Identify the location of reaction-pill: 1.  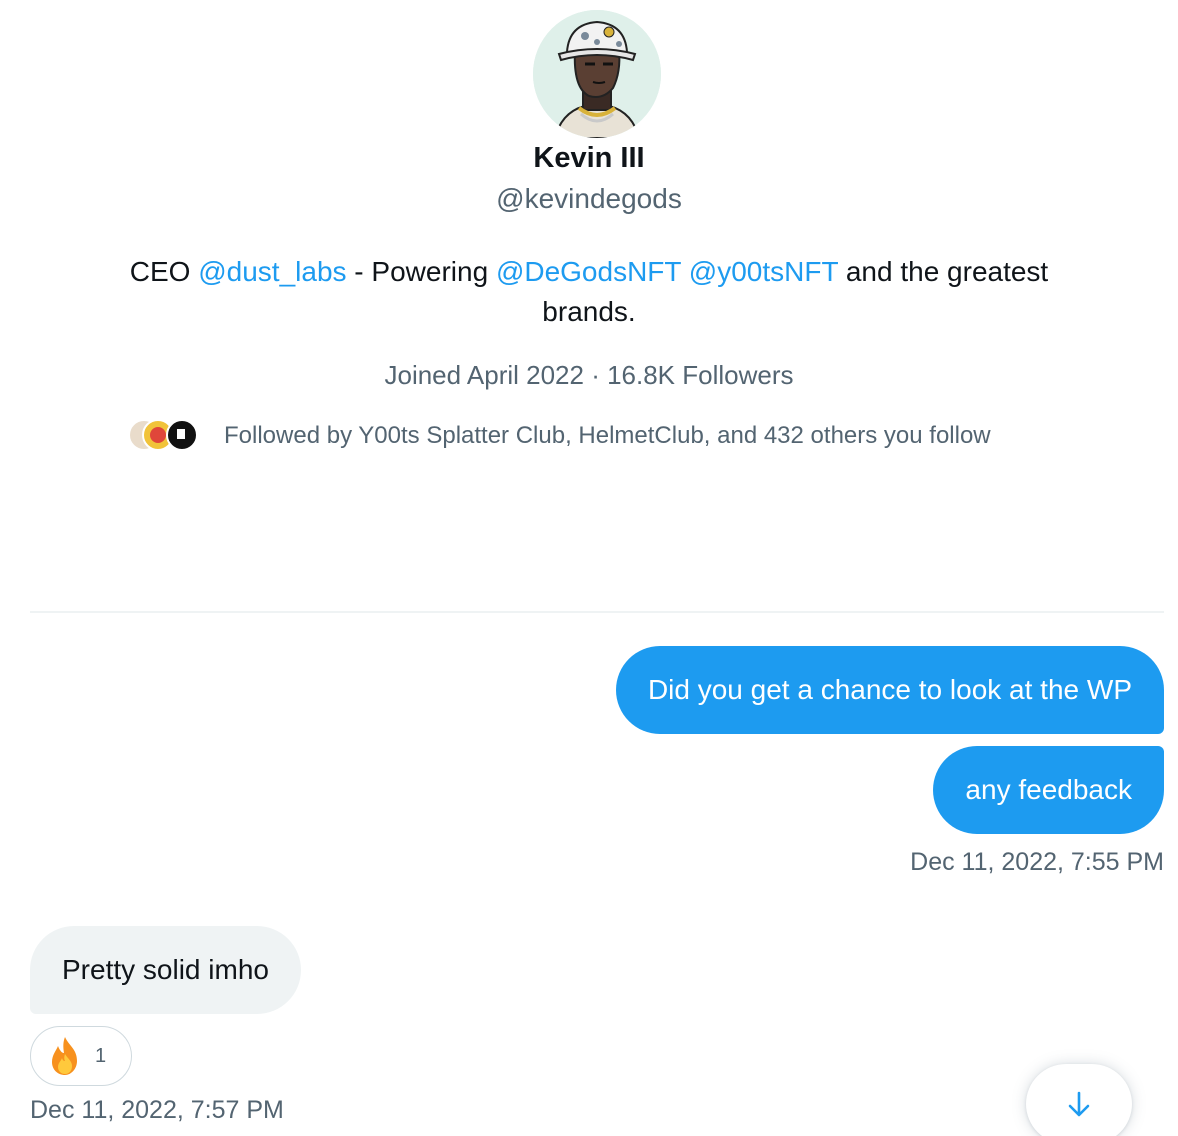
(81, 1056).